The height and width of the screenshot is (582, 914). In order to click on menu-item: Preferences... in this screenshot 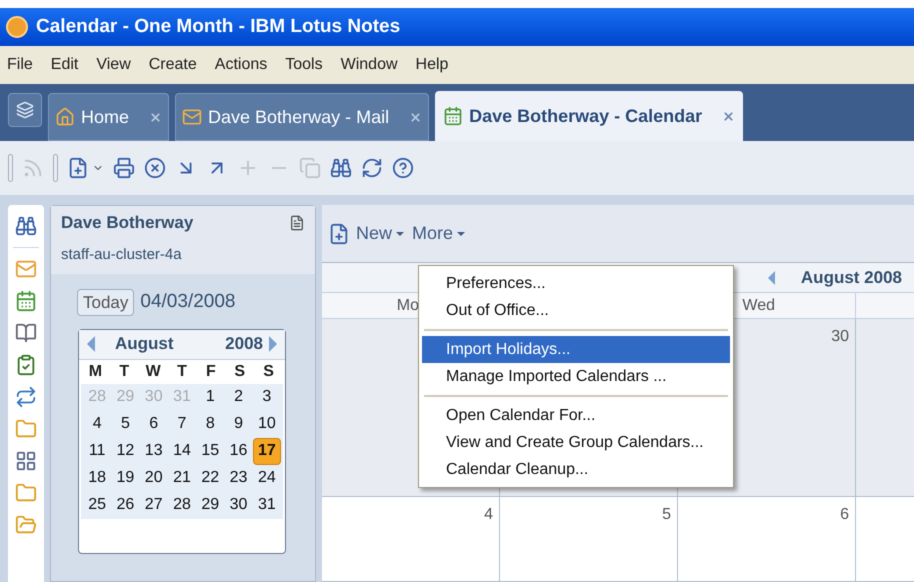, I will do `click(576, 283)`.